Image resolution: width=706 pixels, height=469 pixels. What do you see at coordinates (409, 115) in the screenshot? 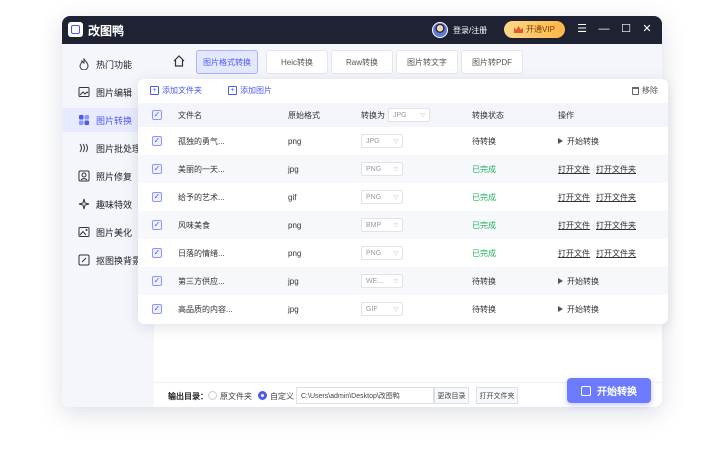
I see `convert-all-select: JPG ▽` at bounding box center [409, 115].